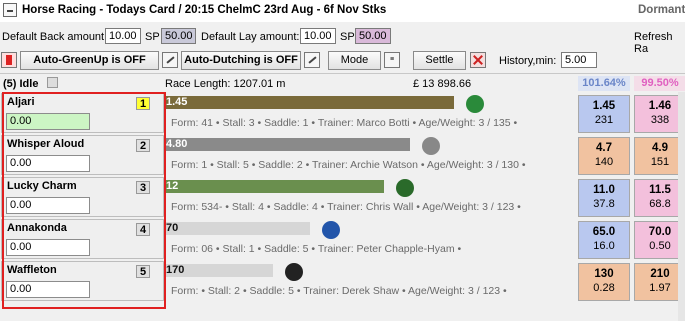 The image size is (685, 321). I want to click on sp-back-input: 50.00, so click(178, 36).